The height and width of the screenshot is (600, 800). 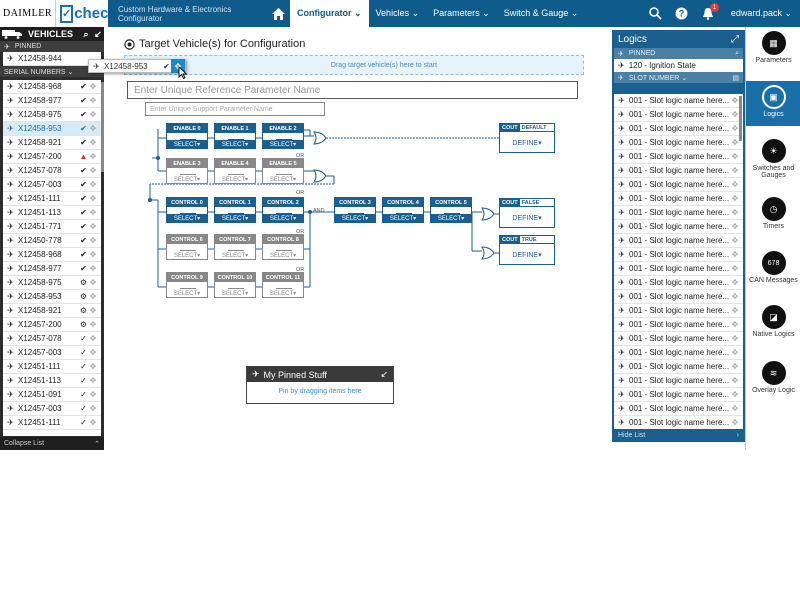 What do you see at coordinates (52, 409) in the screenshot?
I see `vehicle-list-item: ✈ X12457-003 ✓ ✥` at bounding box center [52, 409].